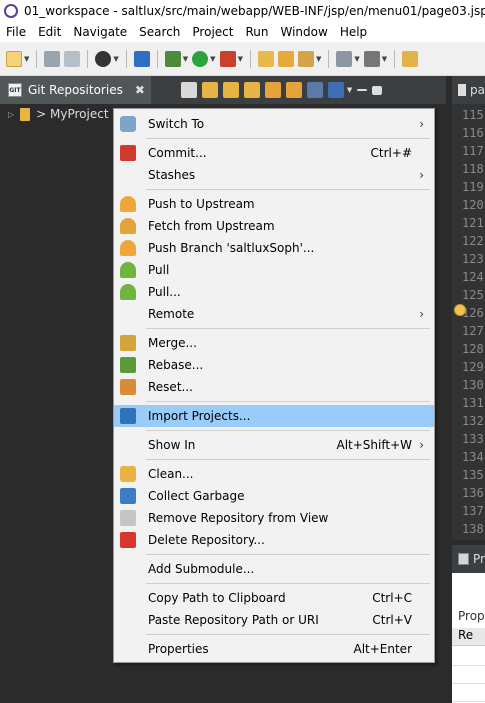  Describe the element at coordinates (473, 457) in the screenshot. I see `line-number: 134` at that location.